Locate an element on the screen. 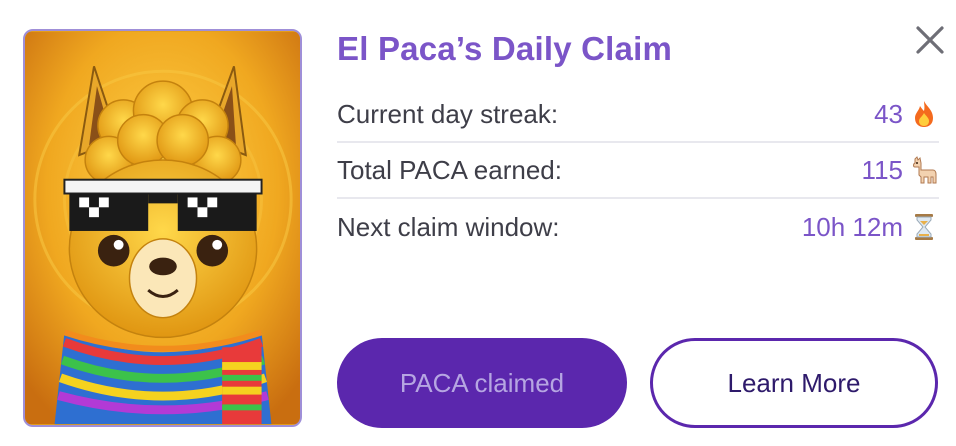 This screenshot has width=956, height=446. stat-row-earned: Total PACA earned: 115 is located at coordinates (638, 171).